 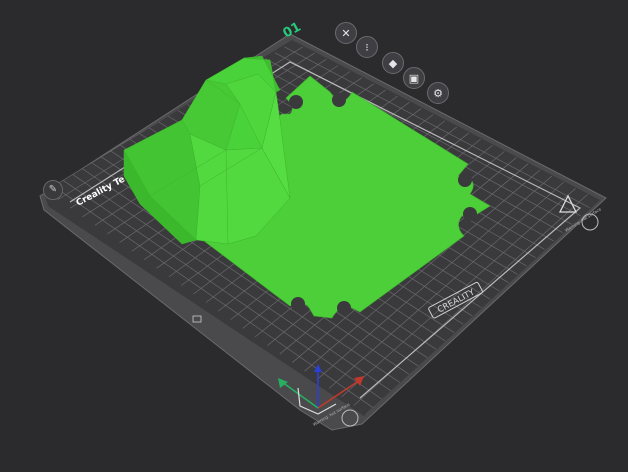 I want to click on left-edit-button: ✎, so click(x=53, y=190).